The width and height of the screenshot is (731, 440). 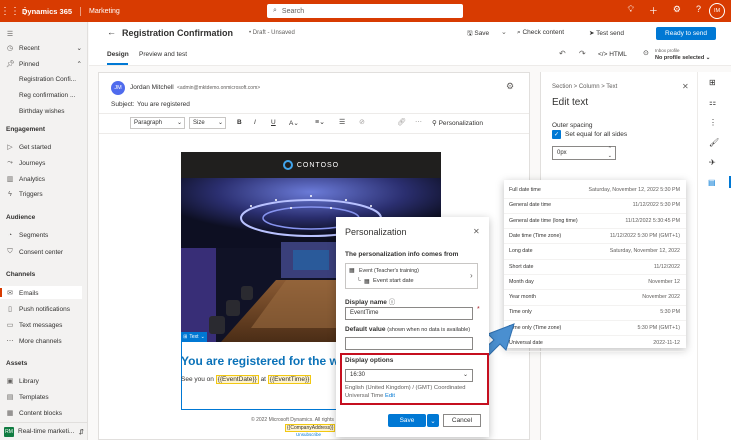 I want to click on clear-format-icon: ⊘, so click(x=362, y=122).